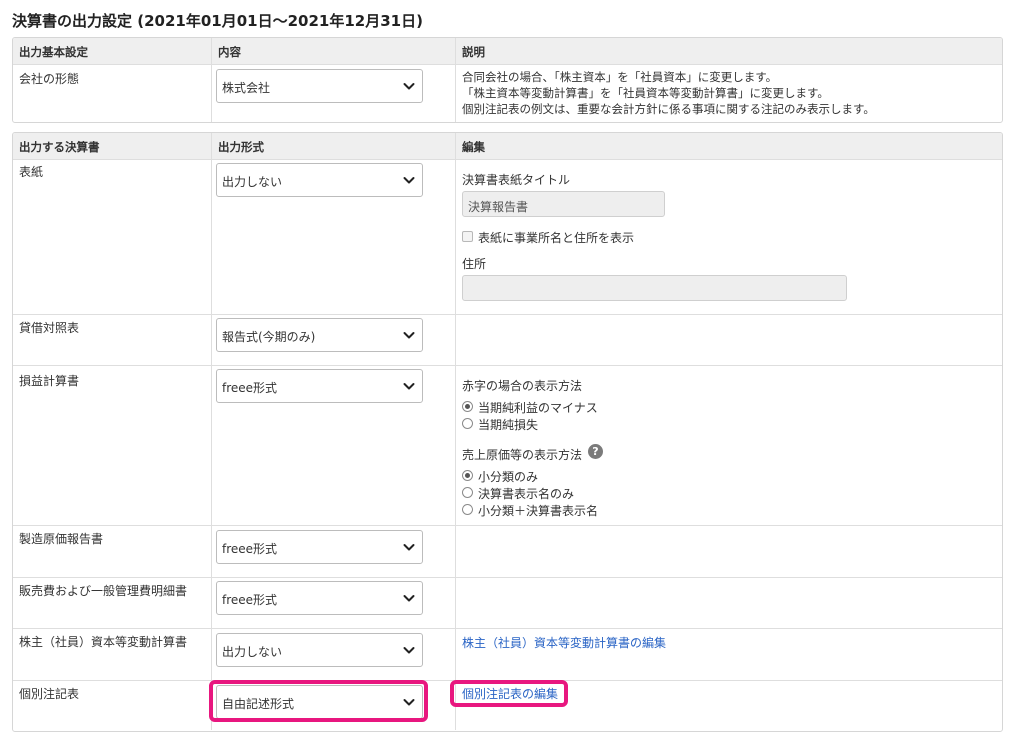  Describe the element at coordinates (620, 77) in the screenshot. I see `description-line: 合同会社の場合、「株主資本」を「社員資本」に変更します。` at that location.